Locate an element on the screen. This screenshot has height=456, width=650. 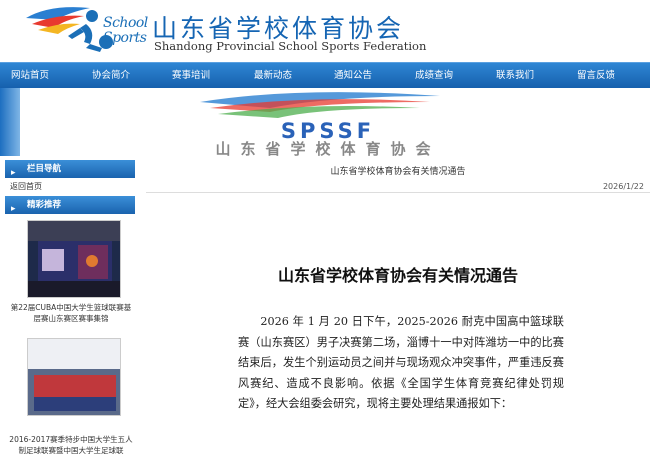
basketball-event-photo is located at coordinates (74, 259).